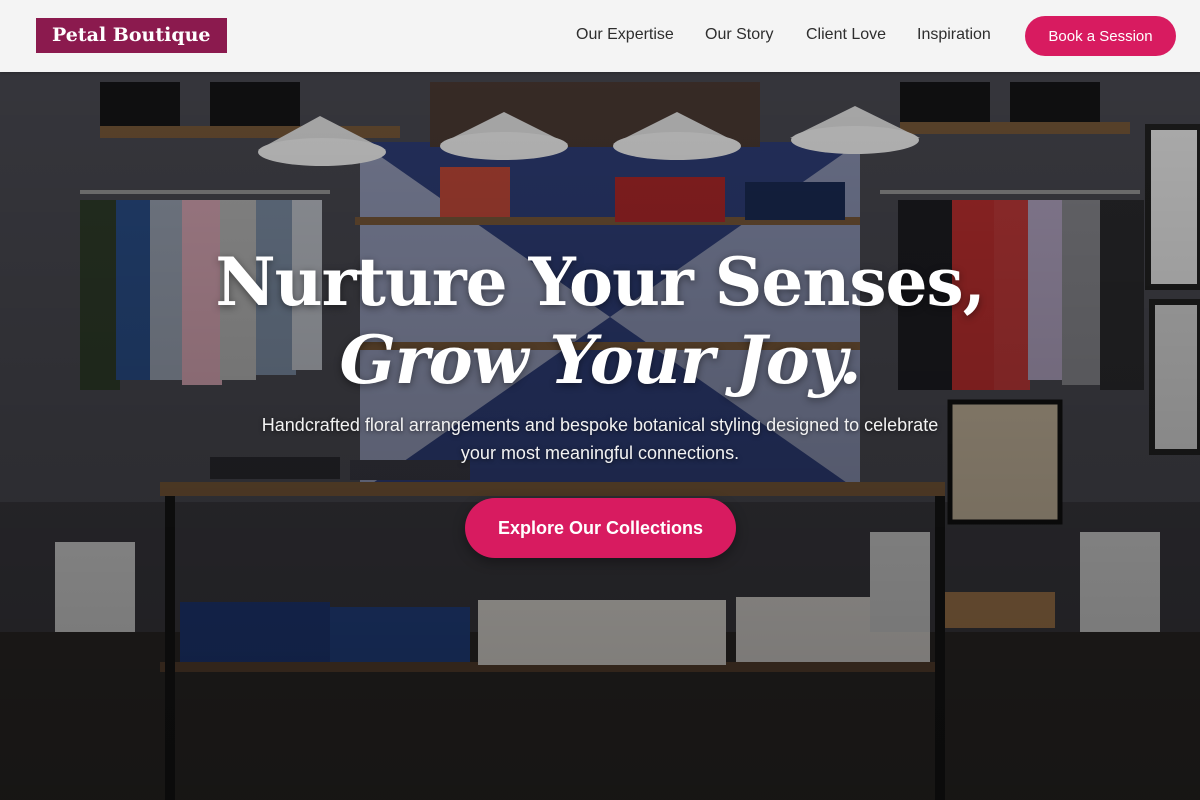 Image resolution: width=1200 pixels, height=800 pixels. What do you see at coordinates (600, 282) in the screenshot?
I see `hero-headline-line1: Nurture Your Senses,` at bounding box center [600, 282].